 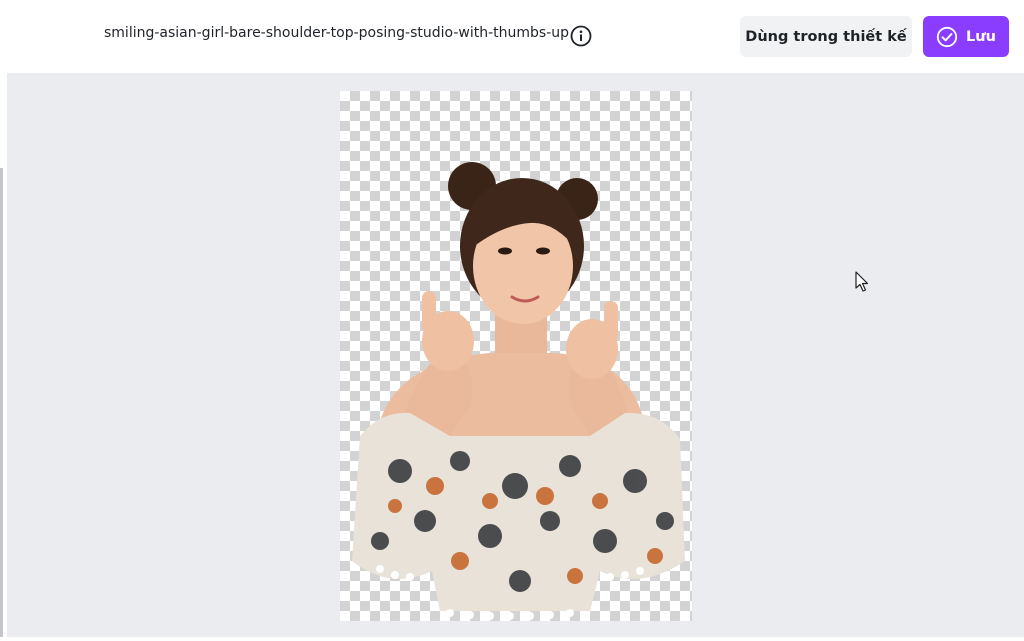 I want to click on save-label: Lưu, so click(x=981, y=36).